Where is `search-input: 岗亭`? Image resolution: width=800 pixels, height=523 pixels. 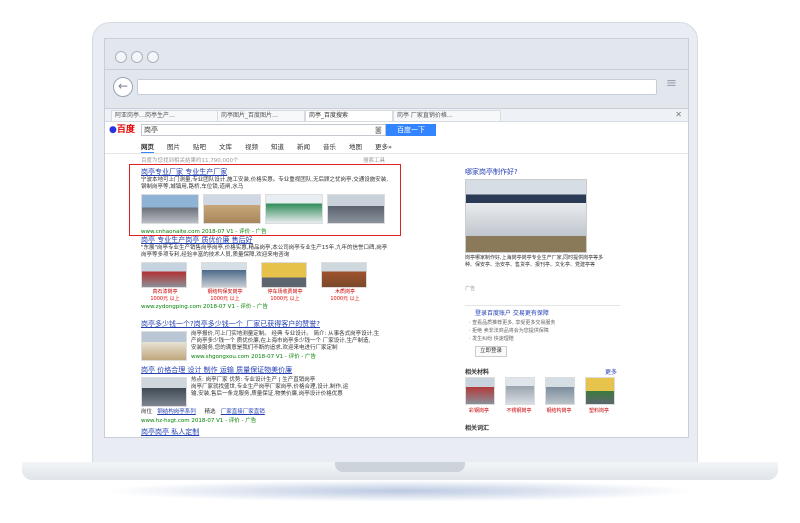 search-input: 岗亭 is located at coordinates (263, 130).